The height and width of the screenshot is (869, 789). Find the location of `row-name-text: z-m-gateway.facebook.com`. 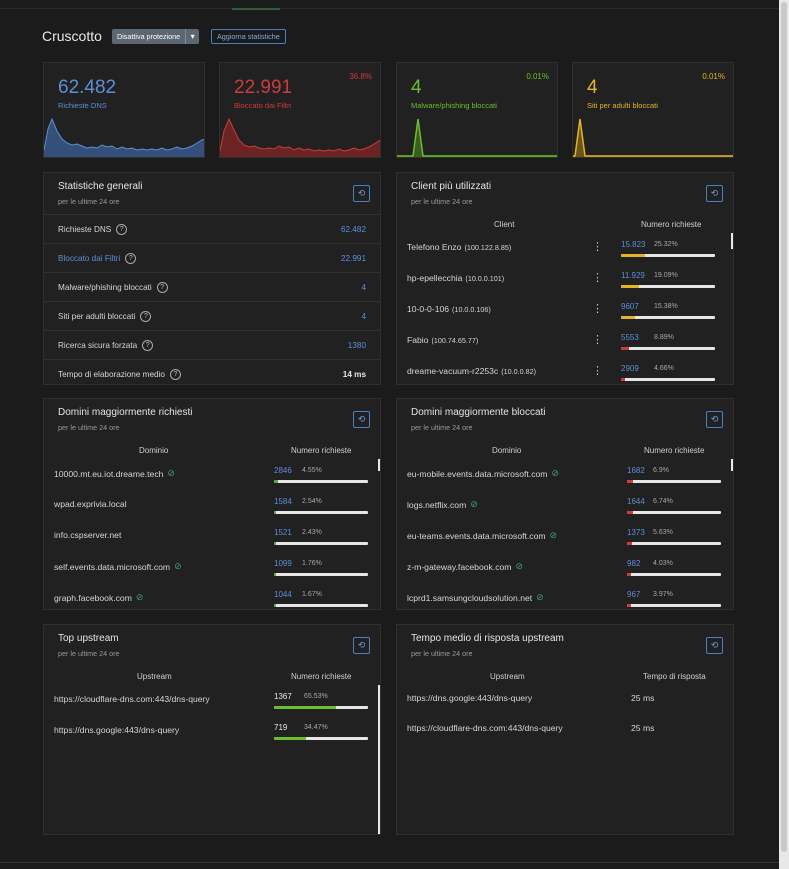

row-name-text: z-m-gateway.facebook.com is located at coordinates (459, 567).